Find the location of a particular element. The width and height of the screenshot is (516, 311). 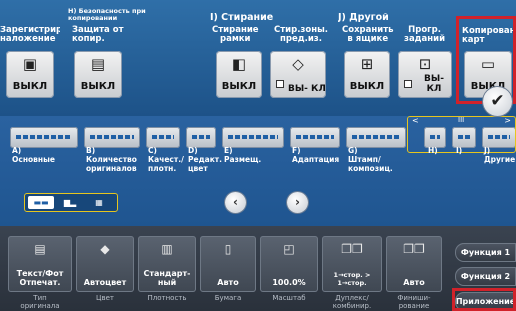

duplex-label: Дуплекс/ комбинир. is located at coordinates (352, 302).